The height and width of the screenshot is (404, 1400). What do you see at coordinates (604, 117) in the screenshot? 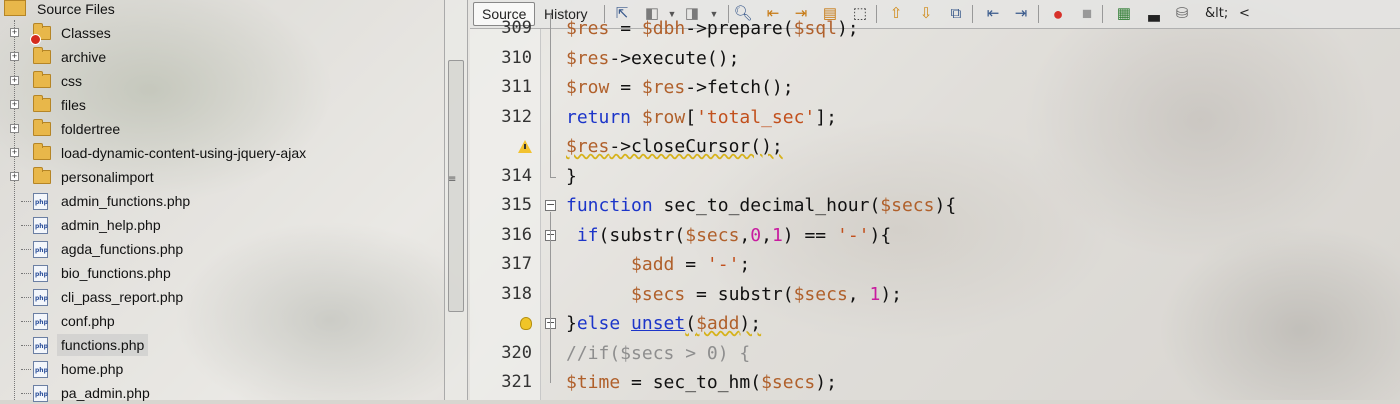
I see `code-token: return` at bounding box center [604, 117].